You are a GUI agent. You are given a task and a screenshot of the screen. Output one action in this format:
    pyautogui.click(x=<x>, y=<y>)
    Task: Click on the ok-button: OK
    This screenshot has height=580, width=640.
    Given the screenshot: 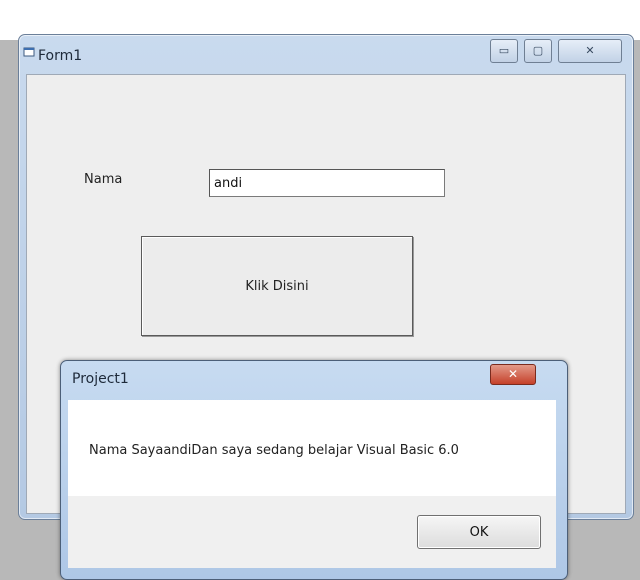 What is the action you would take?
    pyautogui.click(x=479, y=532)
    